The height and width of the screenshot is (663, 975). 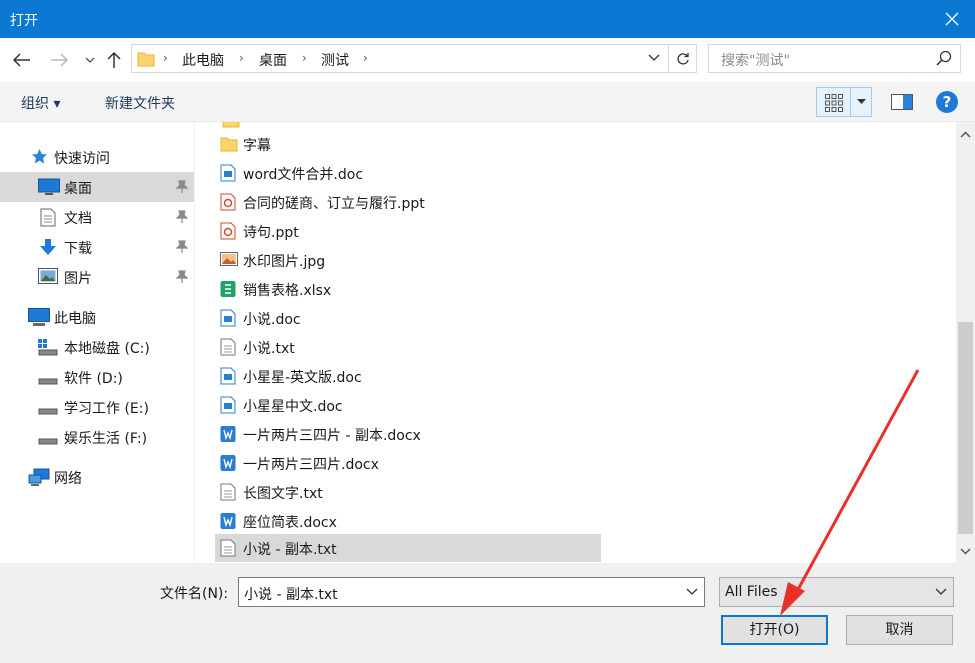 I want to click on list-item: word文件合并.doc, so click(x=408, y=173).